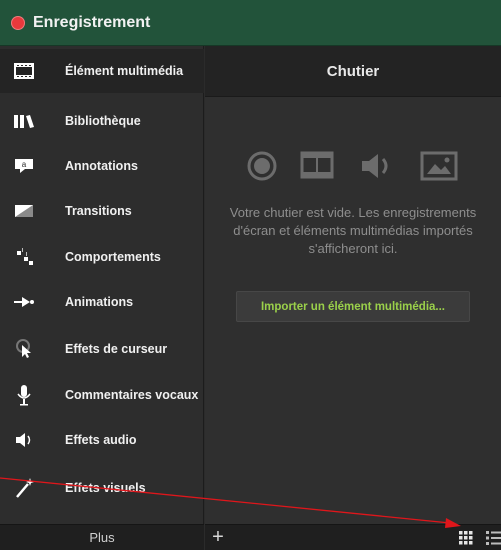 Image resolution: width=501 pixels, height=550 pixels. What do you see at coordinates (466, 538) in the screenshot?
I see `grid-view-icon` at bounding box center [466, 538].